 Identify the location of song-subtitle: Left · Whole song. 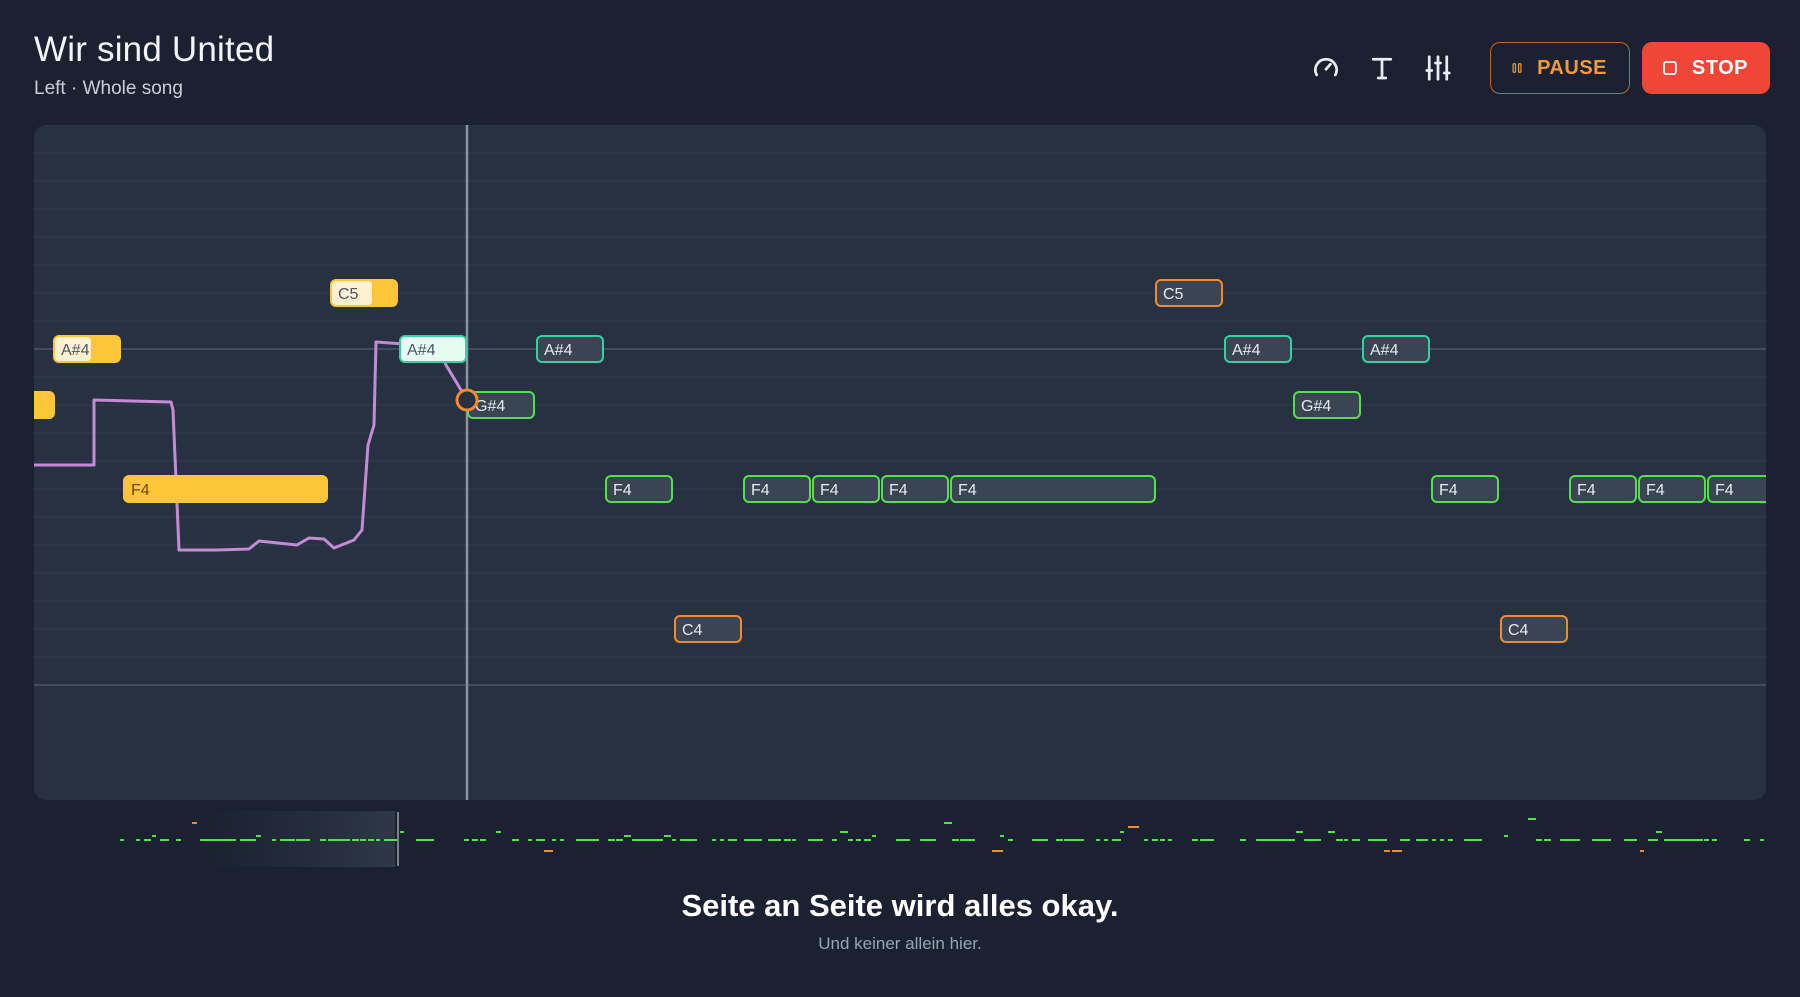
(108, 88).